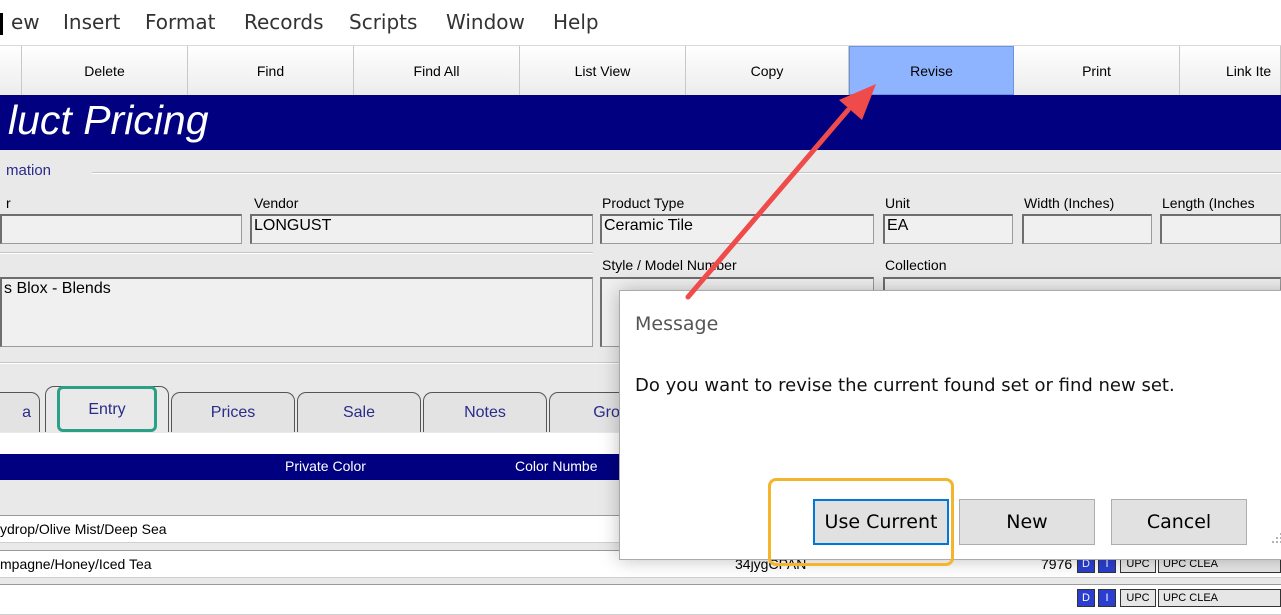 The image size is (1281, 615). What do you see at coordinates (1086, 598) in the screenshot?
I see `row-d-button: D` at bounding box center [1086, 598].